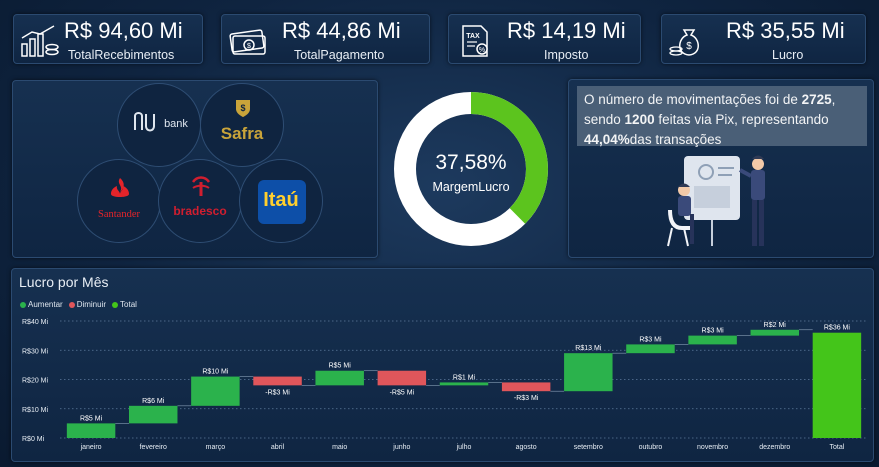 This screenshot has width=879, height=467. Describe the element at coordinates (693, 99) in the screenshot. I see `info-text: O número de movimentações foi de` at that location.